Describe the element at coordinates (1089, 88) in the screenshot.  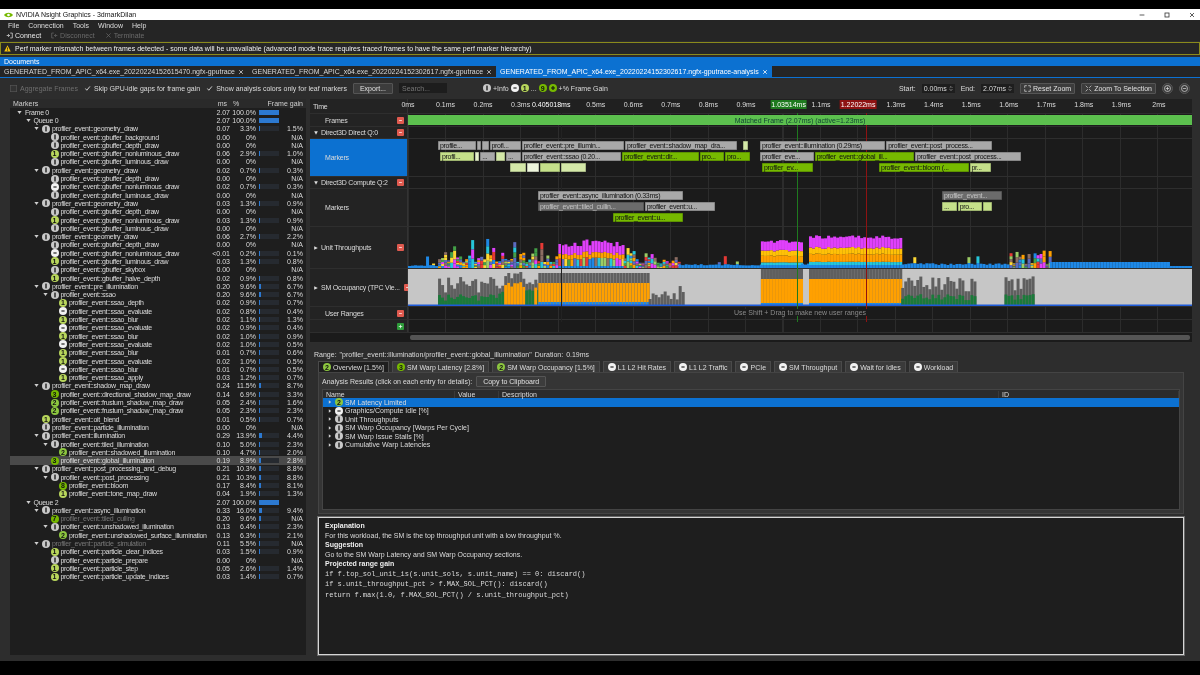
I see `expand-icon` at that location.